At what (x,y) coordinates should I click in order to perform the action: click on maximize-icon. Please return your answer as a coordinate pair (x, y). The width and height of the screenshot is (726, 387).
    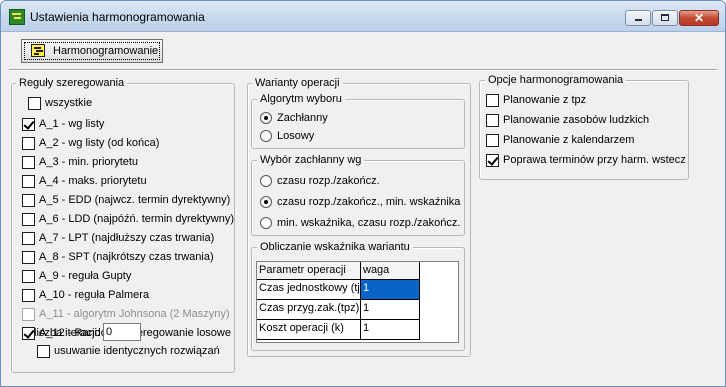
    Looking at the image, I should click on (665, 17).